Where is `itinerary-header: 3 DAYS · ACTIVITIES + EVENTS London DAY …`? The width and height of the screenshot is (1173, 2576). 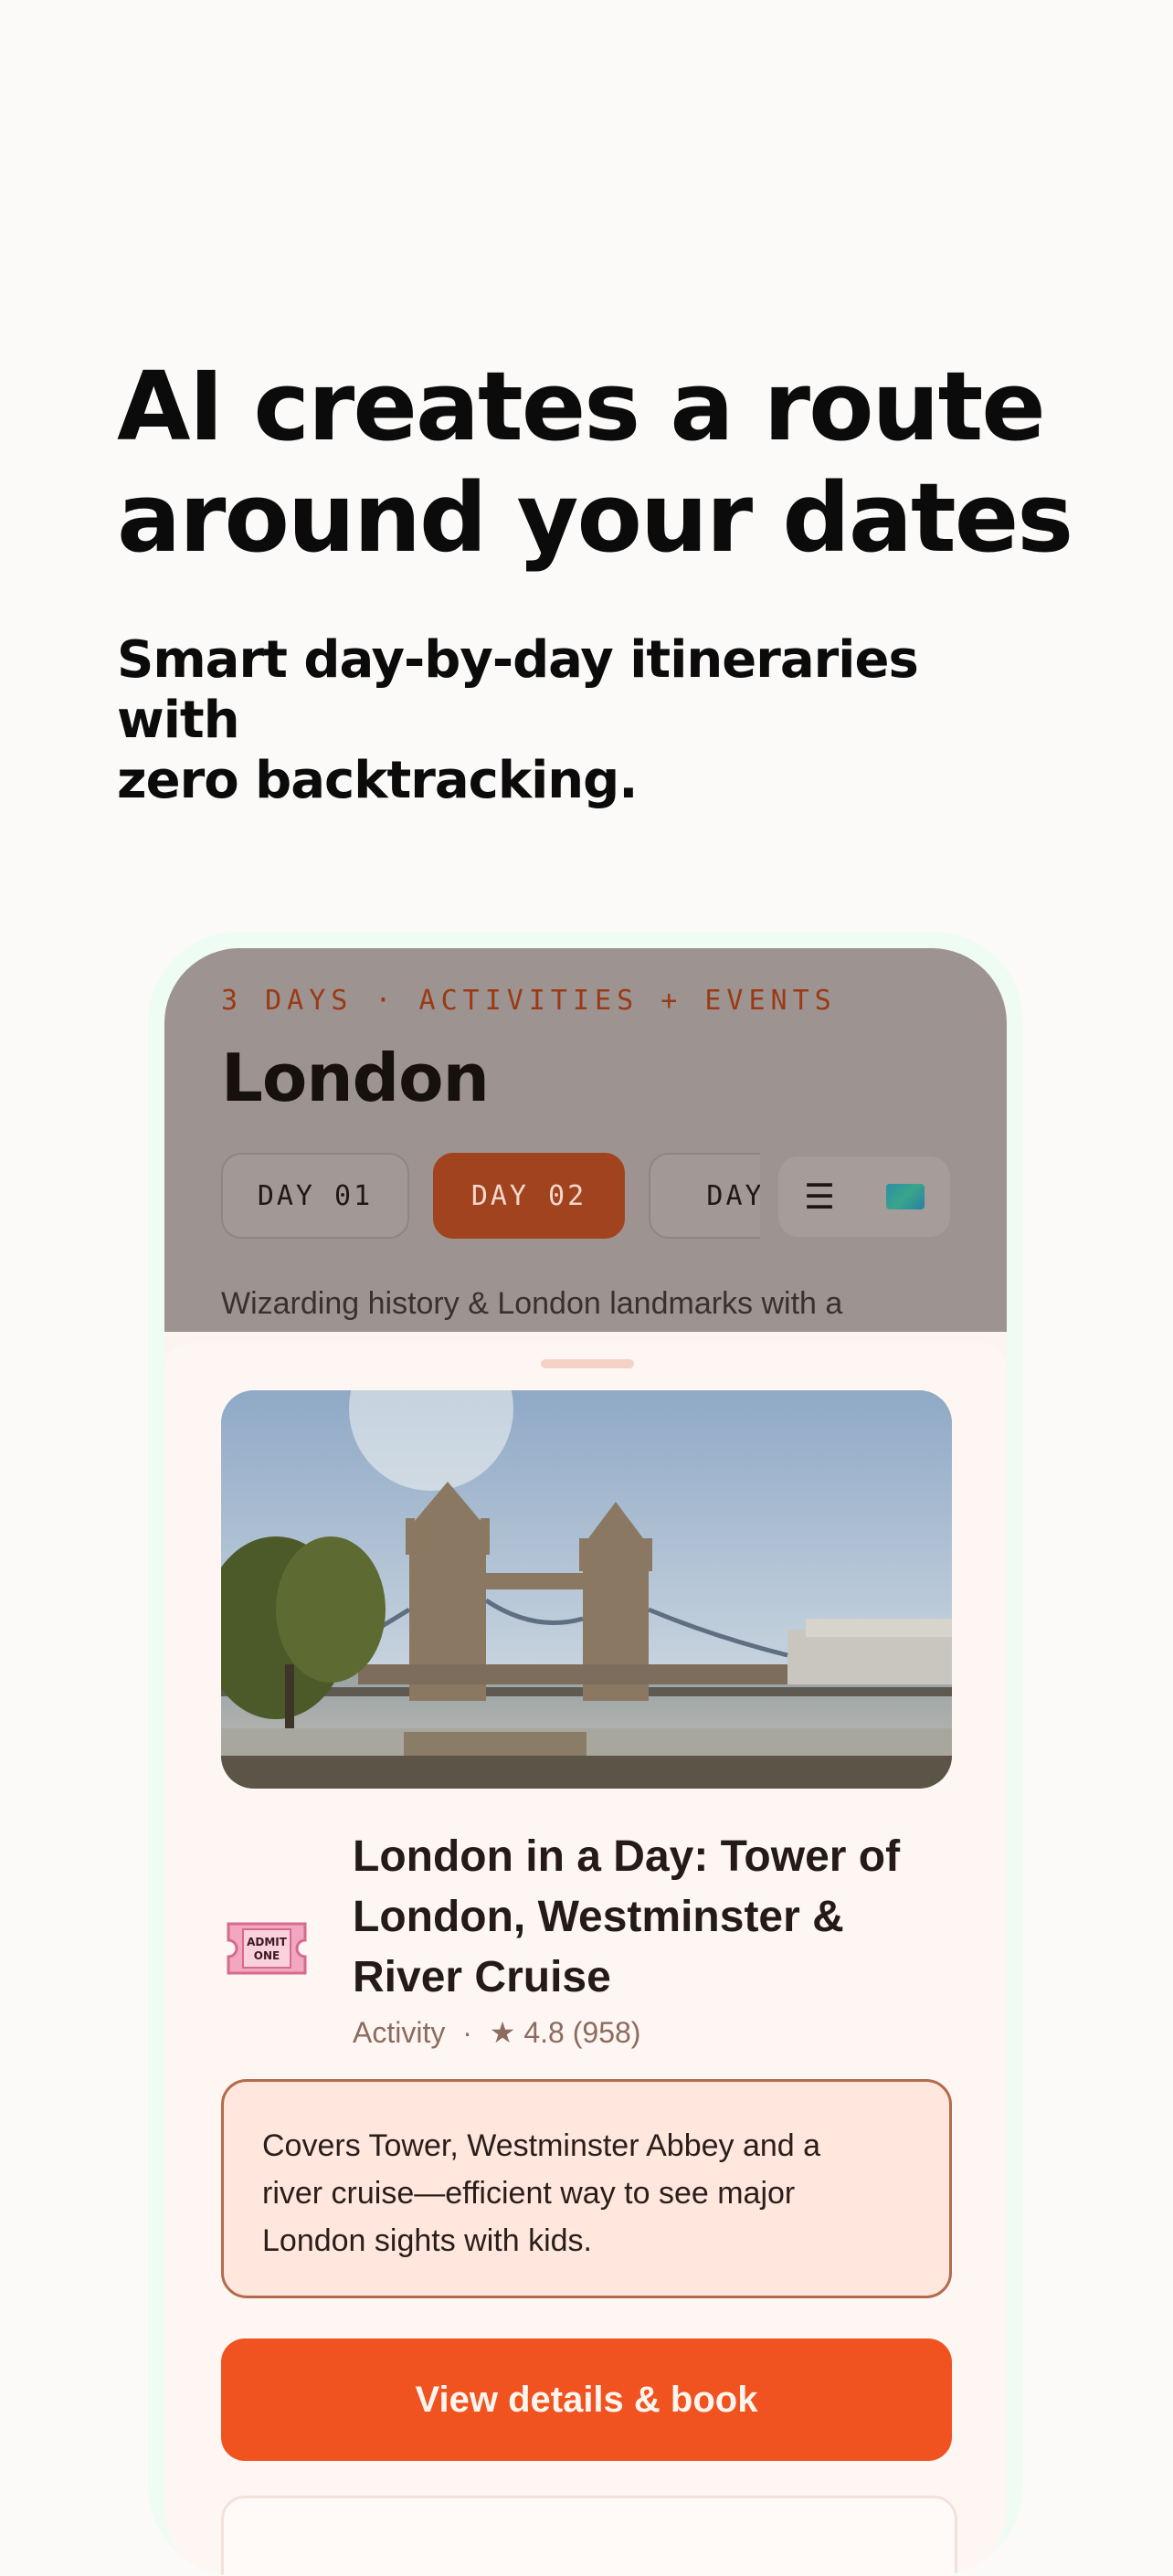 itinerary-header: 3 DAYS · ACTIVITIES + EVENTS London DAY … is located at coordinates (585, 1140).